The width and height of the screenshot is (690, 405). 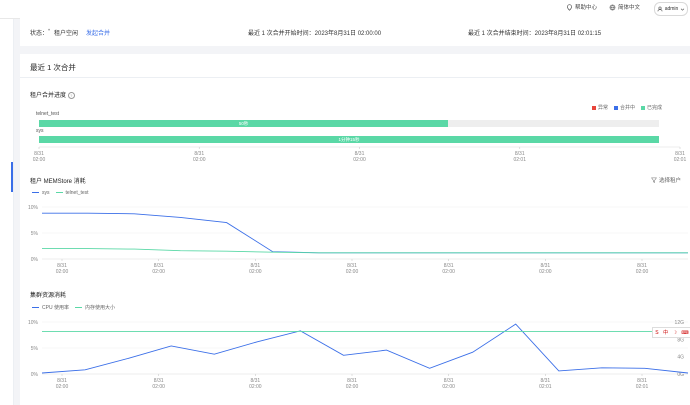 I want to click on progress-bar-telnet-test: 50秒, so click(x=244, y=123).